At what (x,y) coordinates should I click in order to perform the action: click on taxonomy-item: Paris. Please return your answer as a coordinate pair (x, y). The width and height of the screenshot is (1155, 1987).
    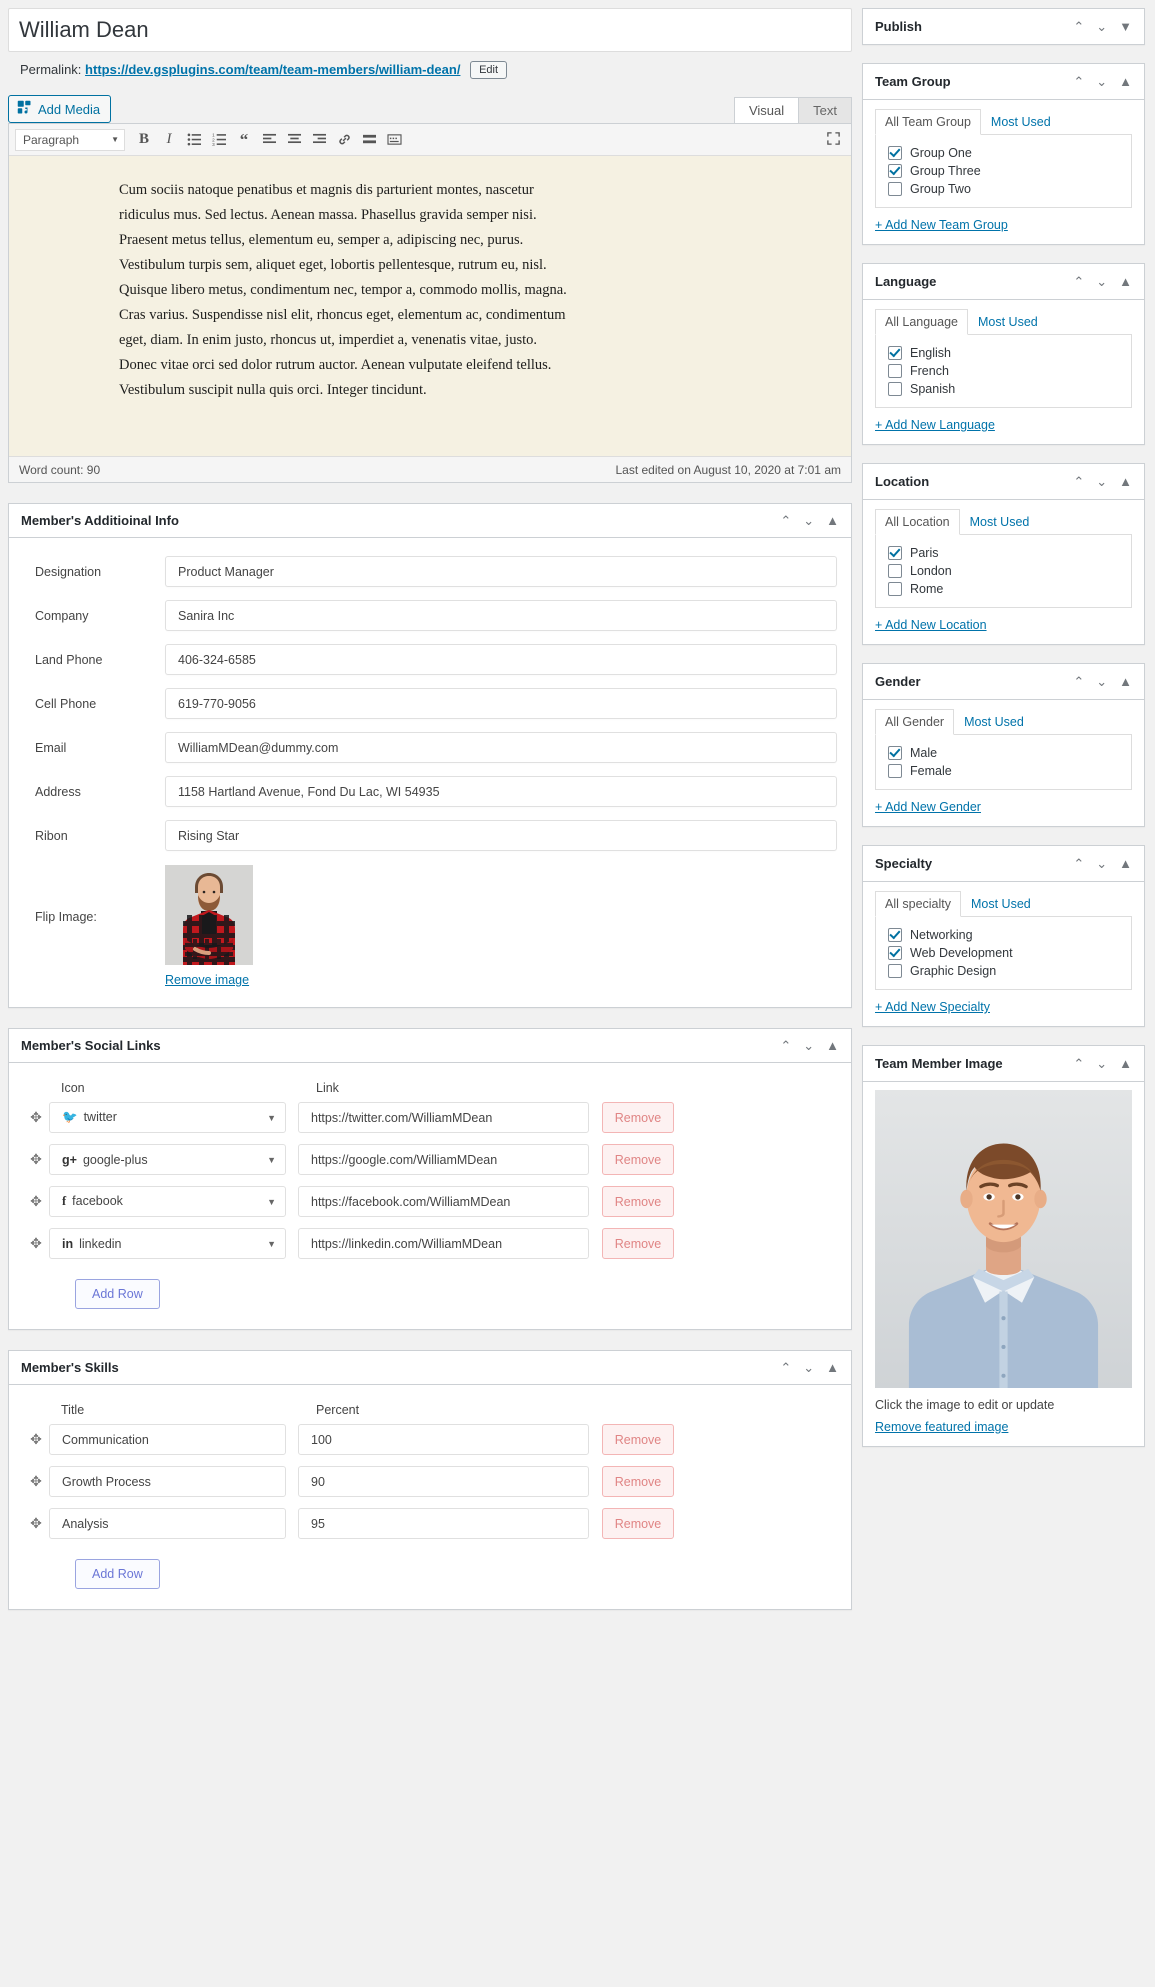
    Looking at the image, I should click on (1004, 553).